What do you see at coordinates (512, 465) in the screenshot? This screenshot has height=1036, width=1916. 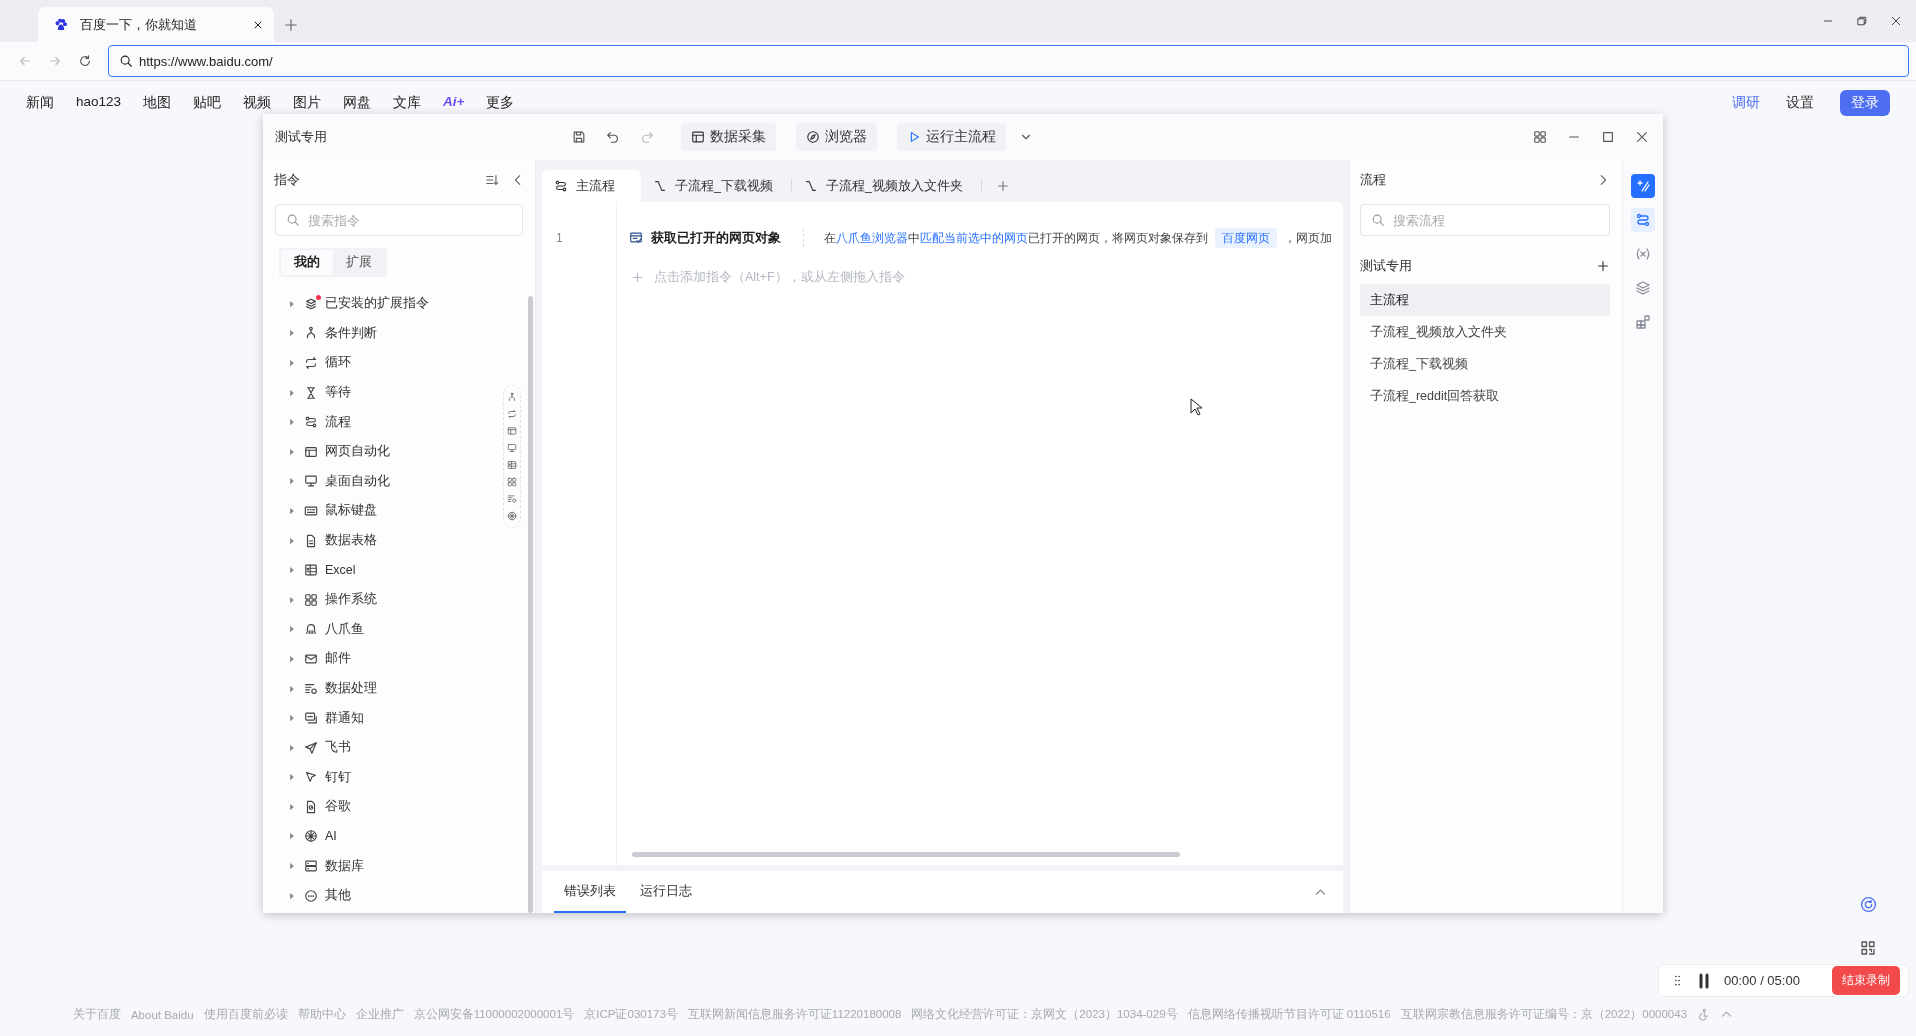 I see `spreadsheet-icon` at bounding box center [512, 465].